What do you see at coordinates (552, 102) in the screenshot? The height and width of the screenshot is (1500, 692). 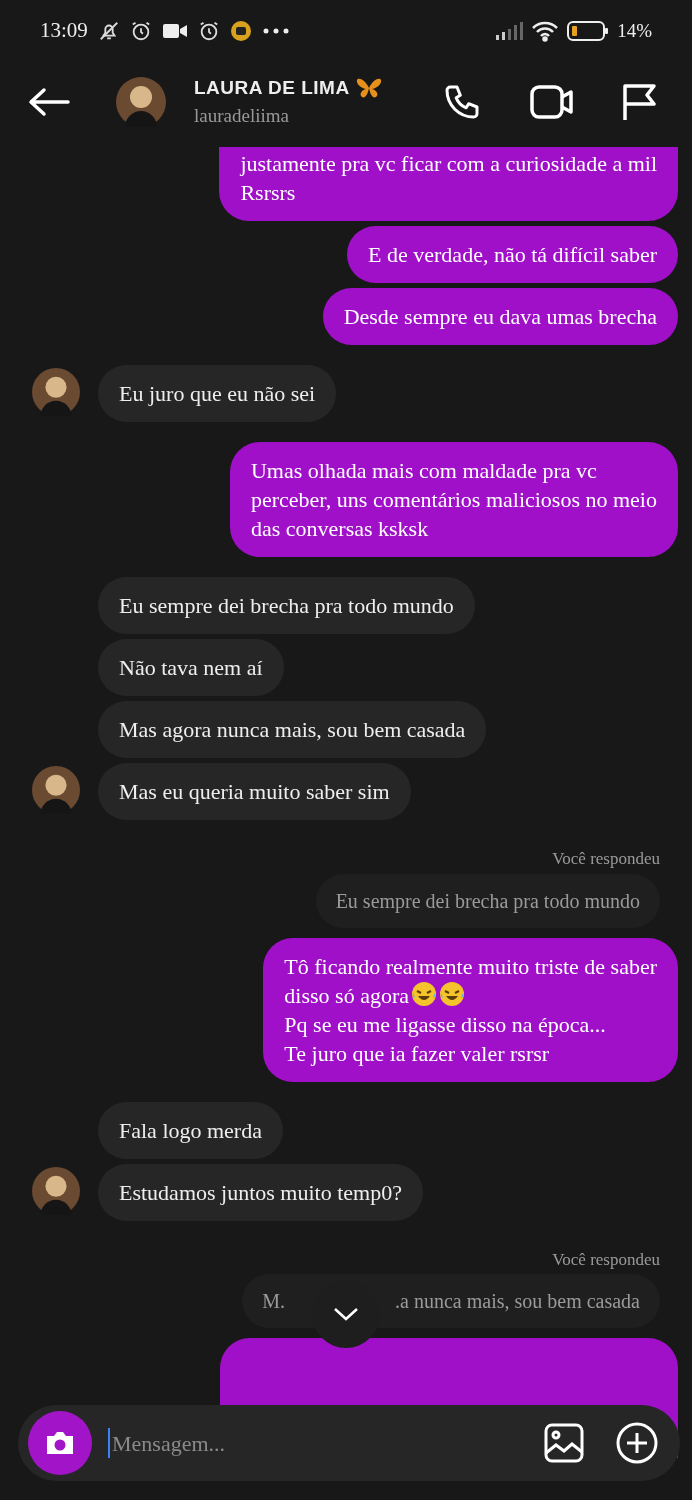 I see `video-call-icon` at bounding box center [552, 102].